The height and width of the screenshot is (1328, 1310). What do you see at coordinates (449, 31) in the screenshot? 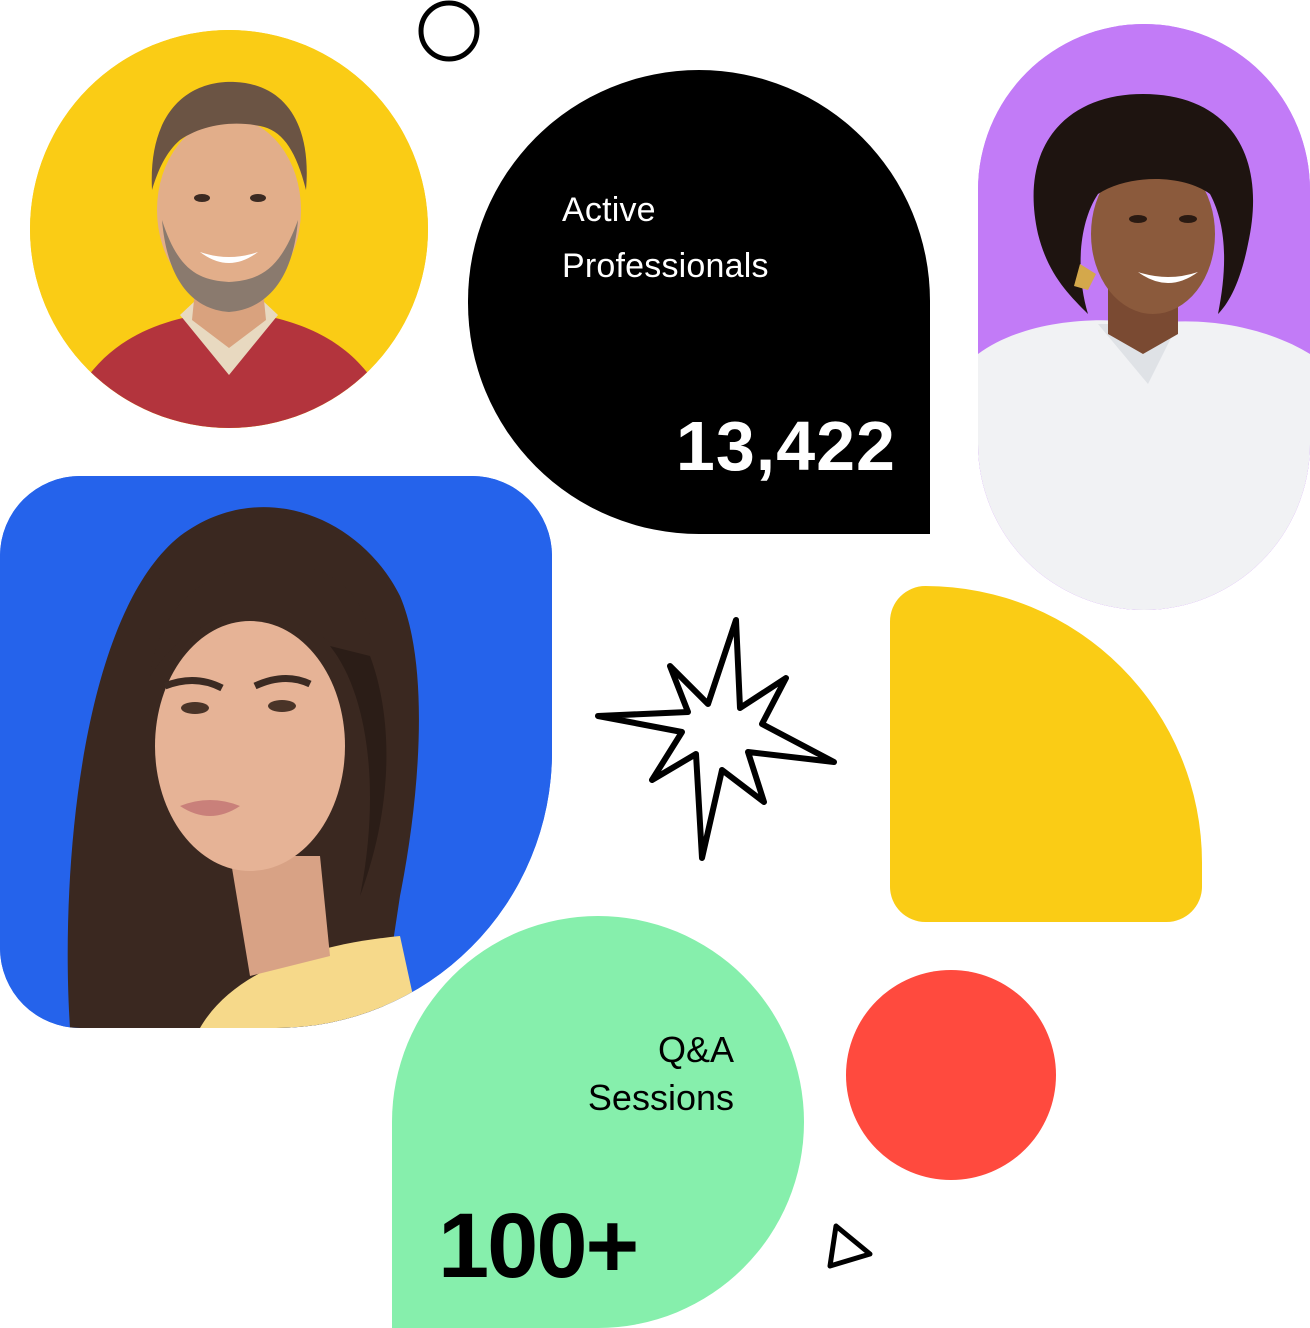
I see `ring-icon` at bounding box center [449, 31].